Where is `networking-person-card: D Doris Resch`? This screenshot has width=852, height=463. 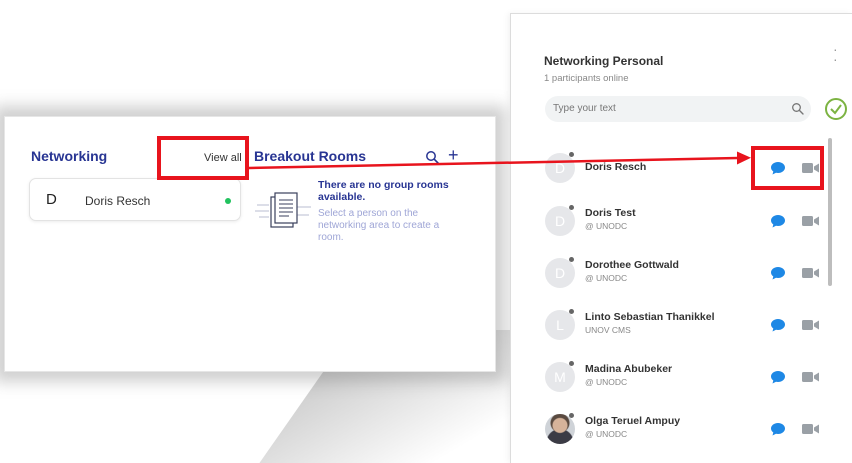
networking-person-card: D Doris Resch is located at coordinates (135, 199).